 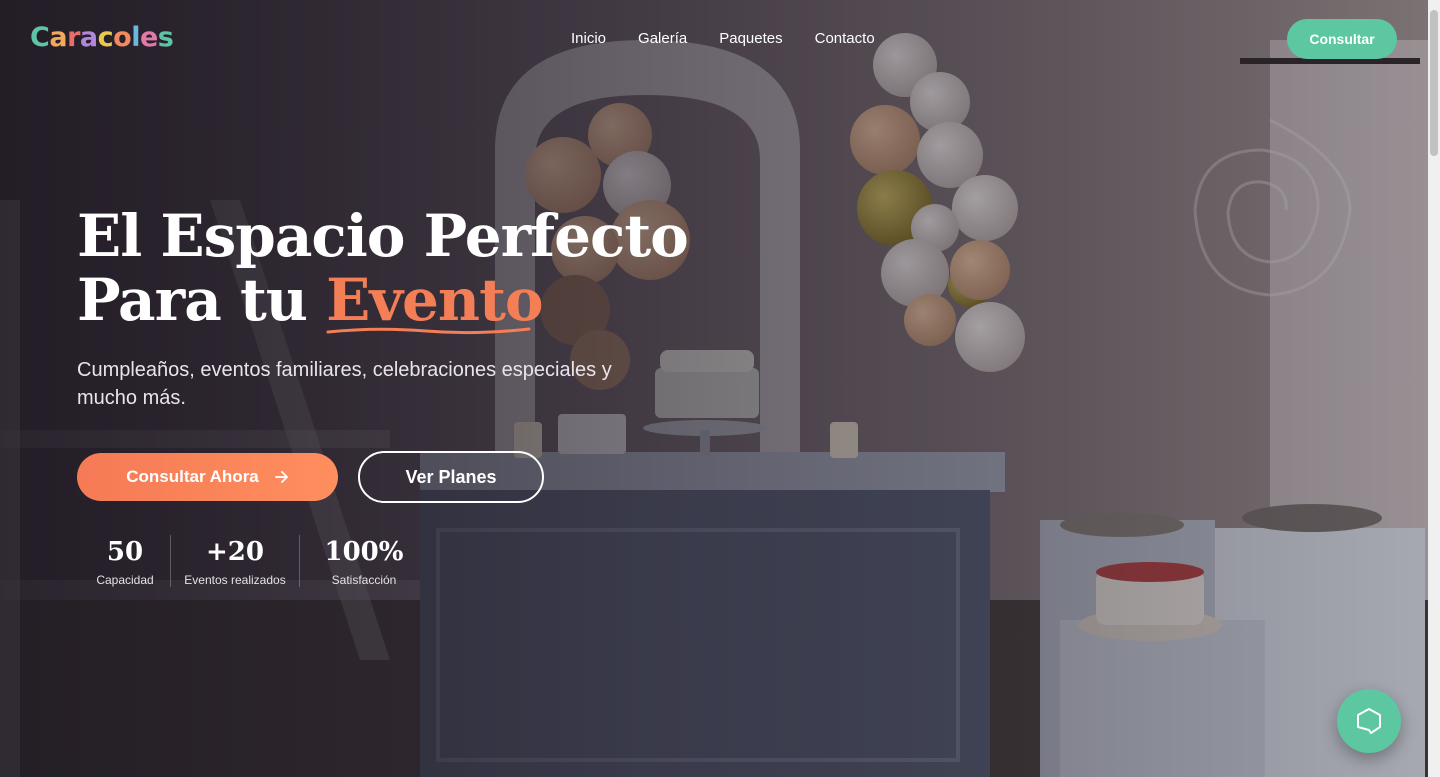 What do you see at coordinates (383, 236) in the screenshot?
I see `hero-title-line1: El Espacio Perfecto` at bounding box center [383, 236].